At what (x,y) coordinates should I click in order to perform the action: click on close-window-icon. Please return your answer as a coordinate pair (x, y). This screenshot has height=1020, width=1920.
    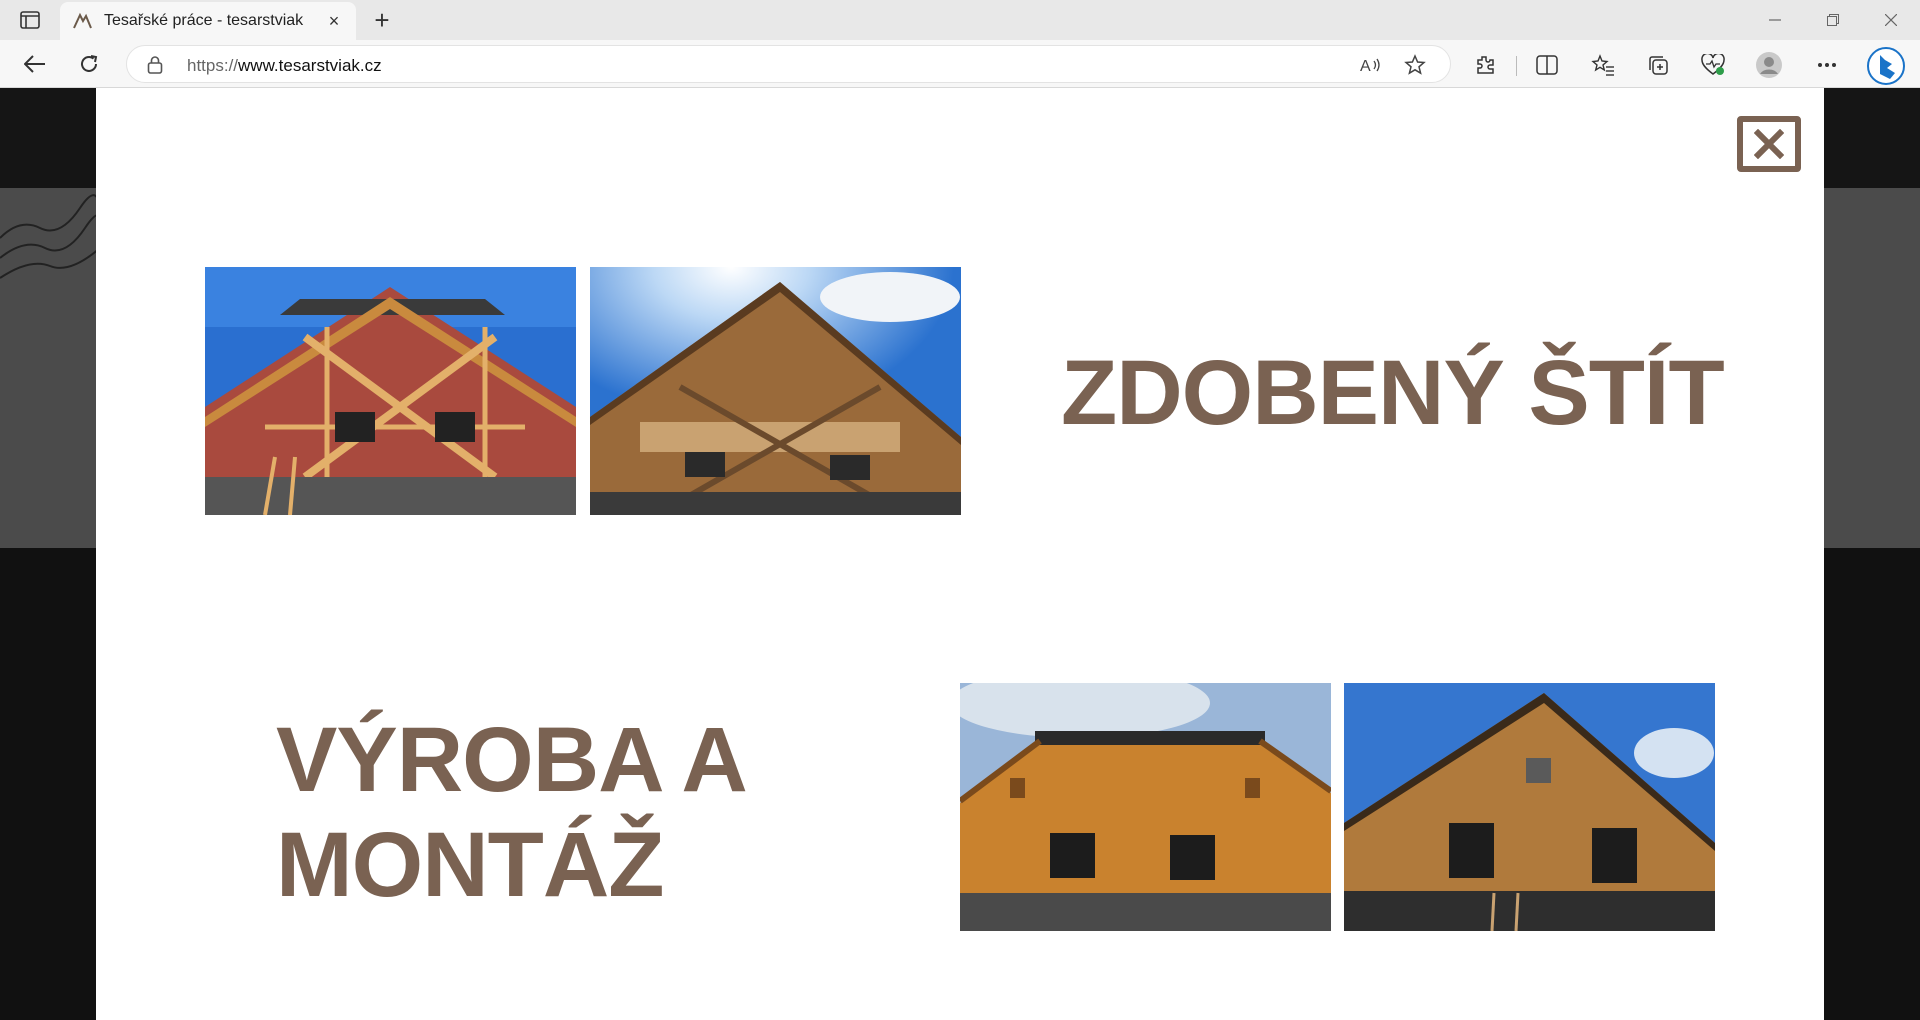
    Looking at the image, I should click on (1891, 20).